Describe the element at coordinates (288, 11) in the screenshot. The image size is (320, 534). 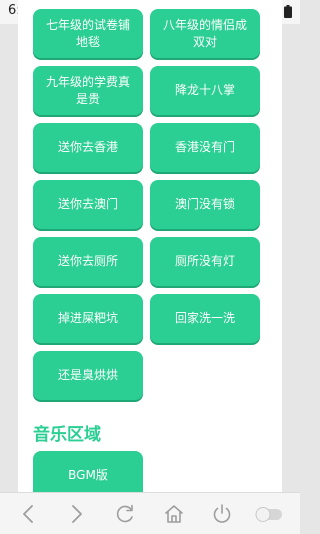
I see `battery-icon` at that location.